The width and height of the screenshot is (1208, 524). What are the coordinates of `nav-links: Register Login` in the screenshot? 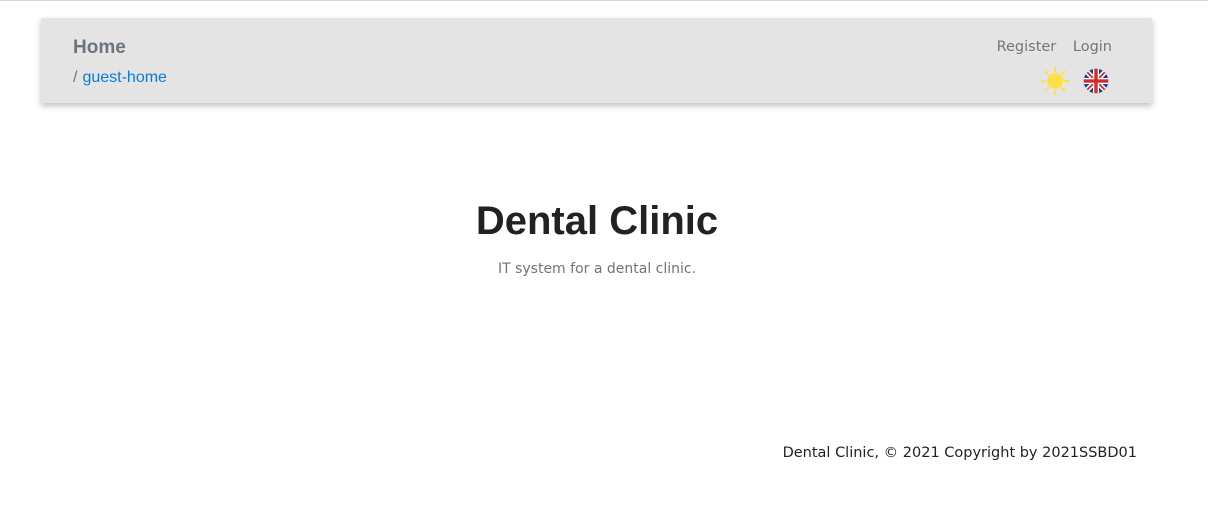 It's located at (1048, 47).